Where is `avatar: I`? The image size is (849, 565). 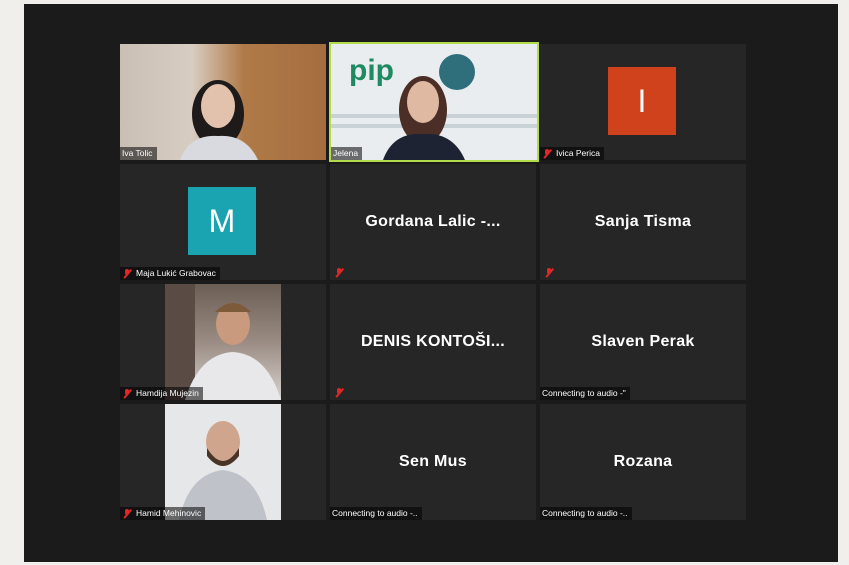
avatar: I is located at coordinates (642, 101).